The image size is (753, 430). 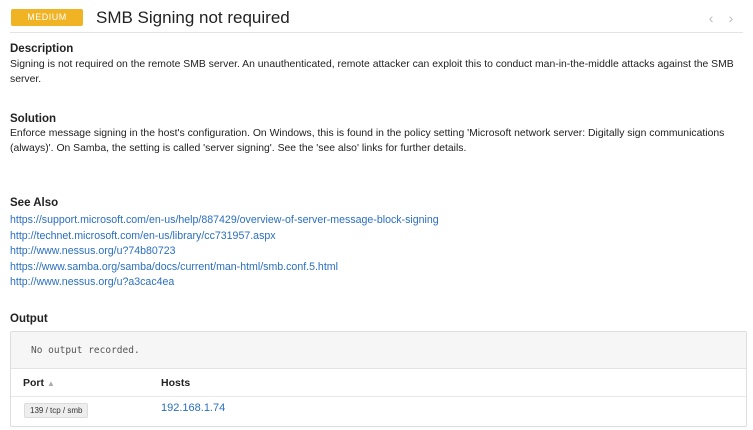 What do you see at coordinates (711, 18) in the screenshot?
I see `chevron-left-icon: ‹` at bounding box center [711, 18].